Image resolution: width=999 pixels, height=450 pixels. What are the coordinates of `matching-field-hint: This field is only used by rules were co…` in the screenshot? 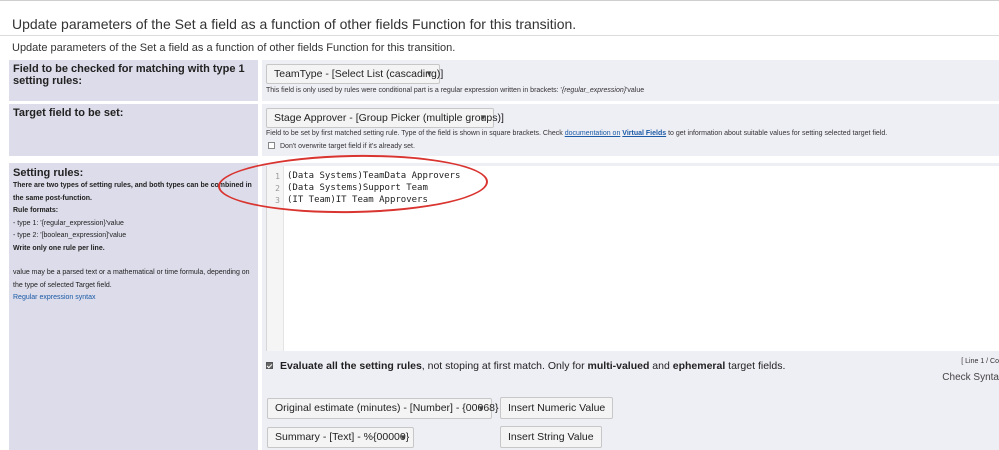 It's located at (455, 90).